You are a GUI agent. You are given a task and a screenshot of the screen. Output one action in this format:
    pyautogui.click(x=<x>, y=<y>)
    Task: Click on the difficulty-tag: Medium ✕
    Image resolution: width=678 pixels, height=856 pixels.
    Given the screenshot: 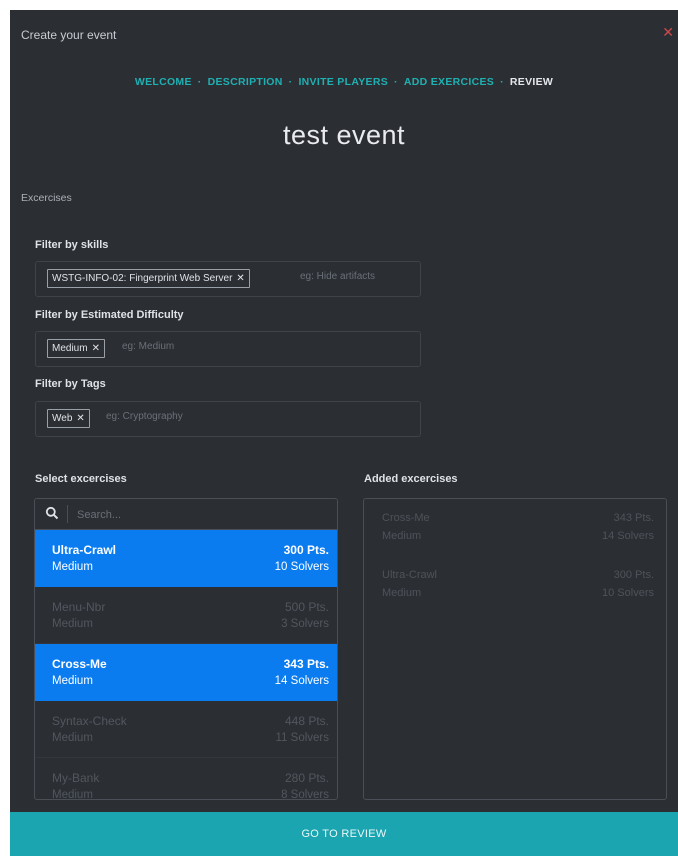 What is the action you would take?
    pyautogui.click(x=76, y=348)
    